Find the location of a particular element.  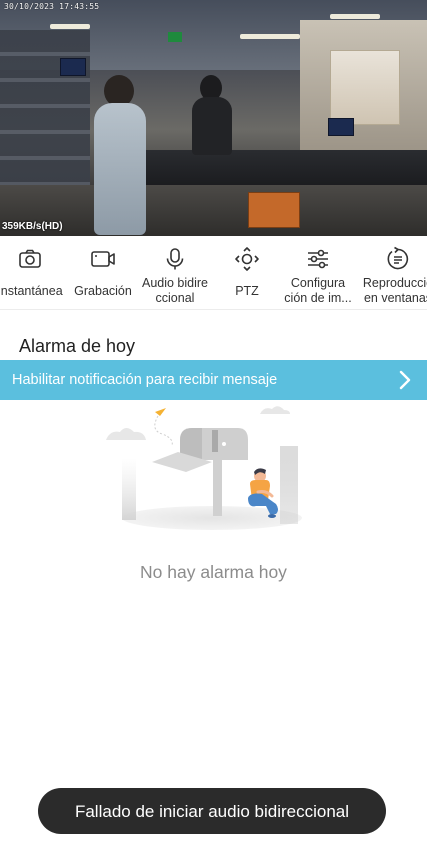

video-scene-desk is located at coordinates (283, 168).